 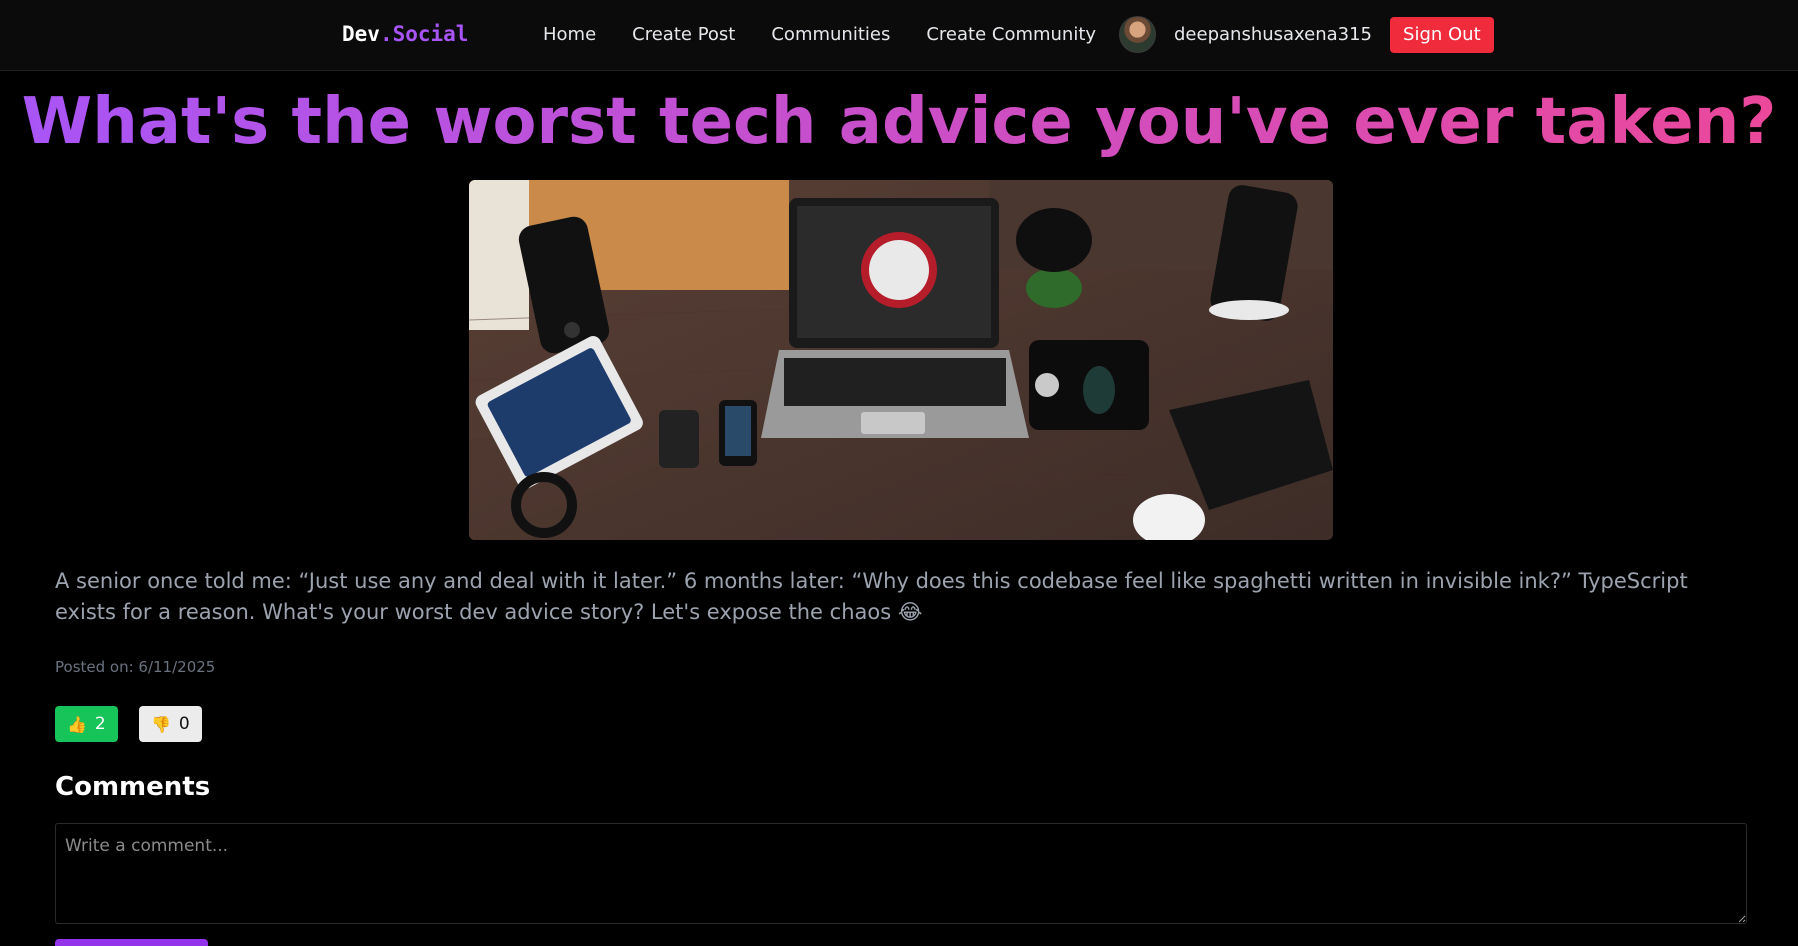 What do you see at coordinates (361, 34) in the screenshot?
I see `logo-text-dev: Dev` at bounding box center [361, 34].